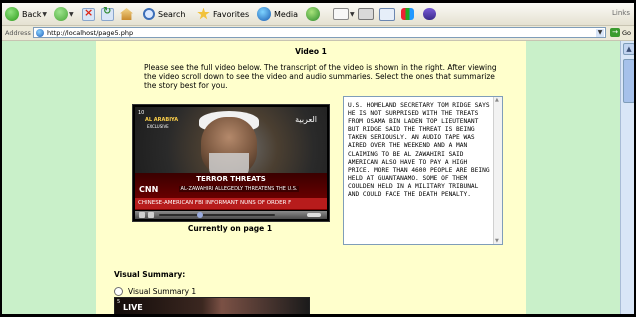 This screenshot has width=636, height=317. Describe the element at coordinates (600, 33) in the screenshot. I see `address-dropdown-icon: ▼` at that location.